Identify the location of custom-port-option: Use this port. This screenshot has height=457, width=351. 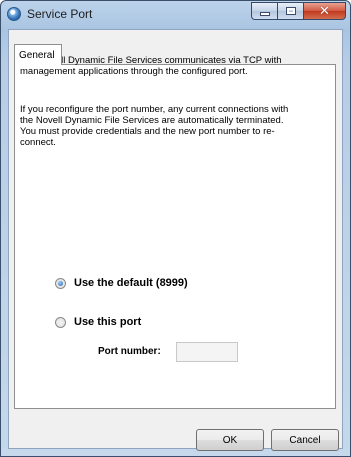
(98, 322).